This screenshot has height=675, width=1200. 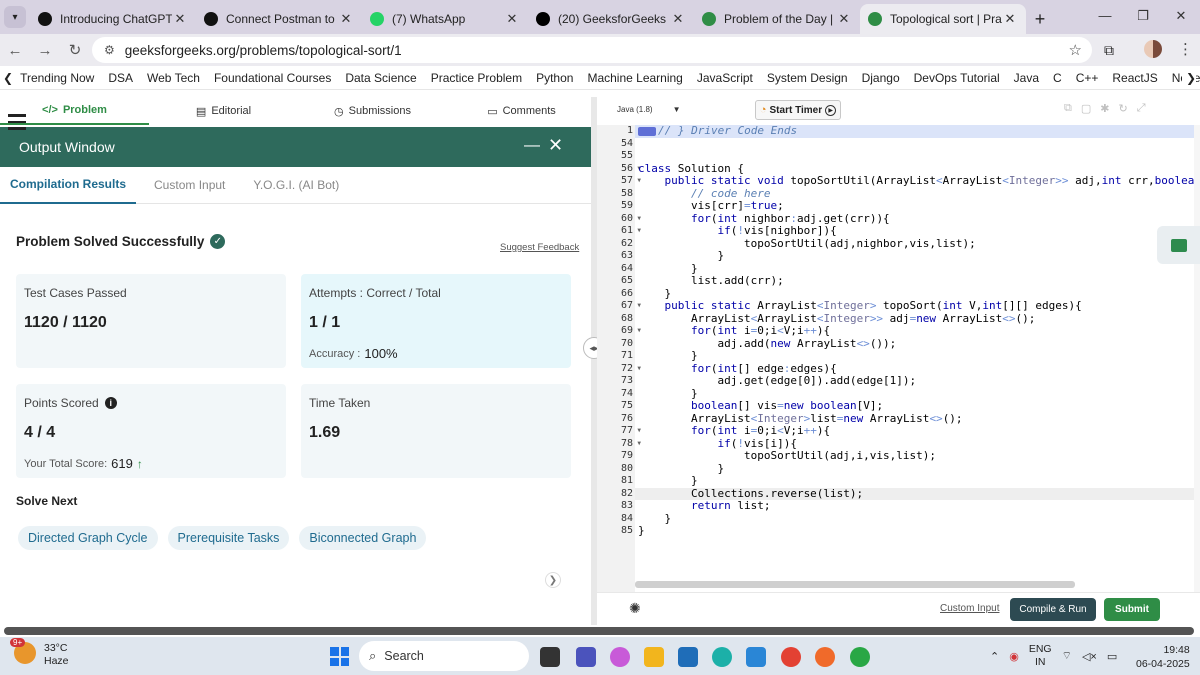 I want to click on submit-button: Submit, so click(x=1132, y=609).